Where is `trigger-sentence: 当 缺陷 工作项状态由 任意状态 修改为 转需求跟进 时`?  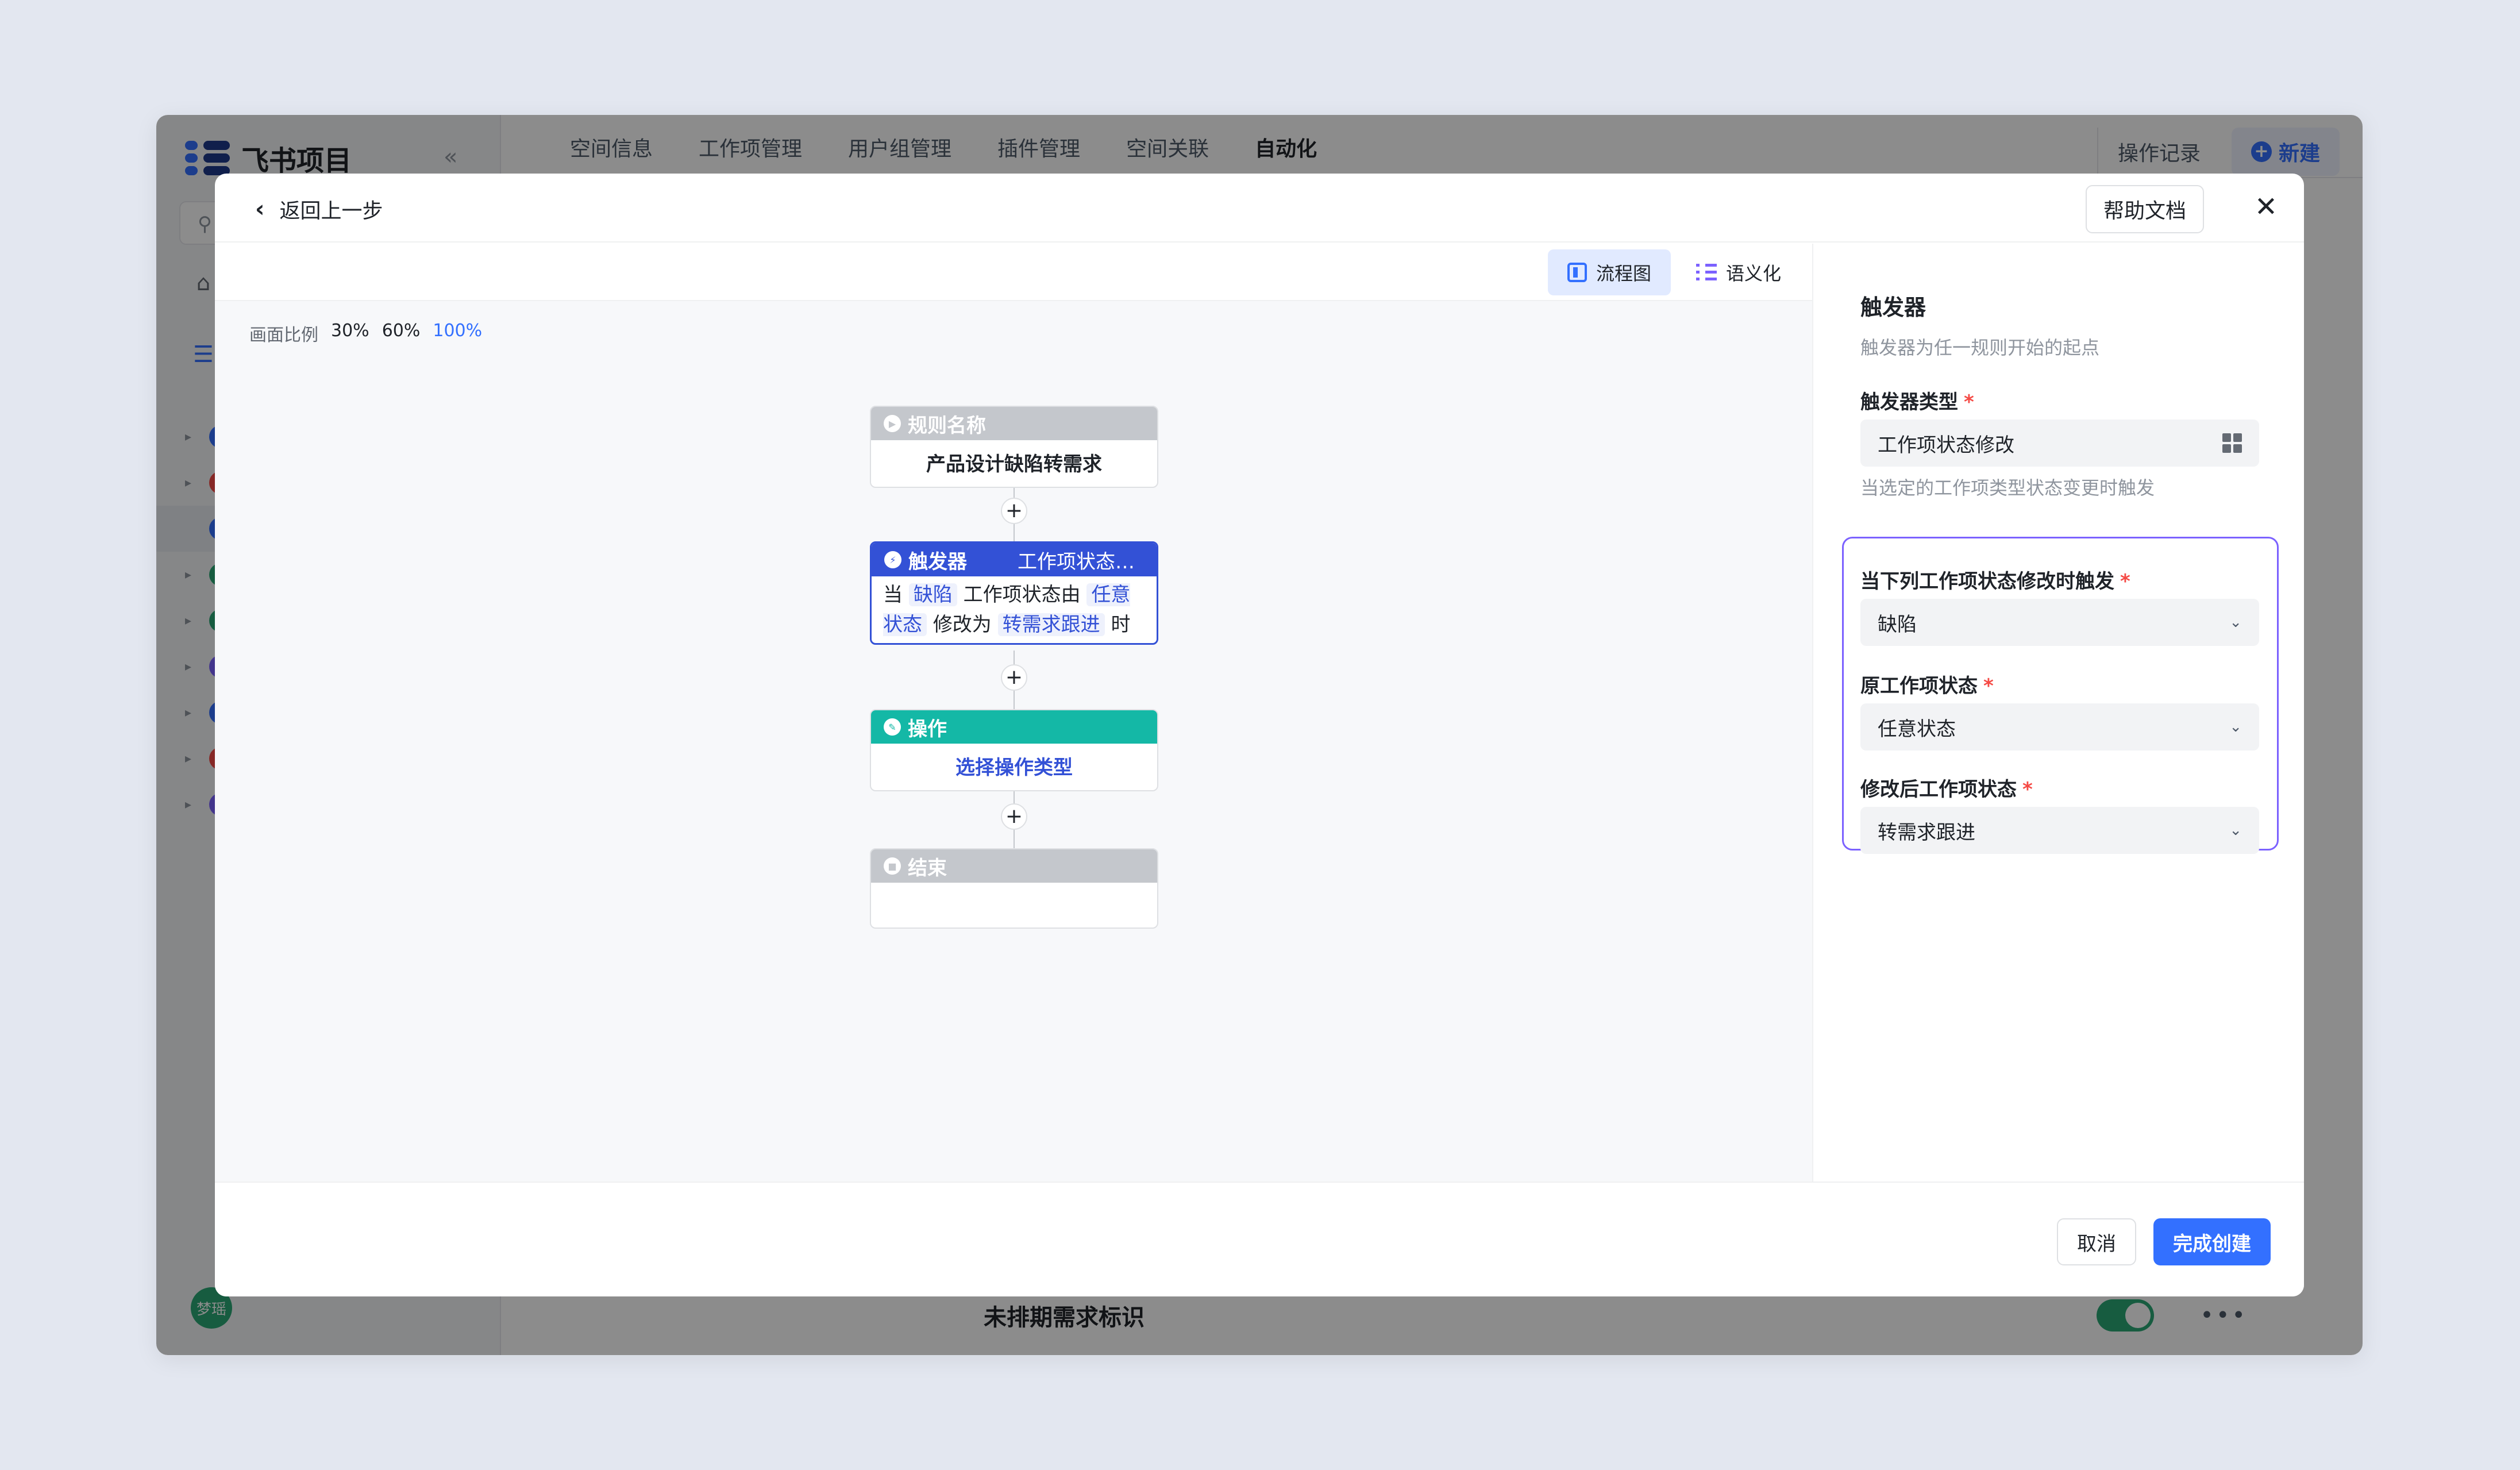 trigger-sentence: 当 缺陷 工作项状态由 任意状态 修改为 转需求跟进 时 is located at coordinates (1015, 609).